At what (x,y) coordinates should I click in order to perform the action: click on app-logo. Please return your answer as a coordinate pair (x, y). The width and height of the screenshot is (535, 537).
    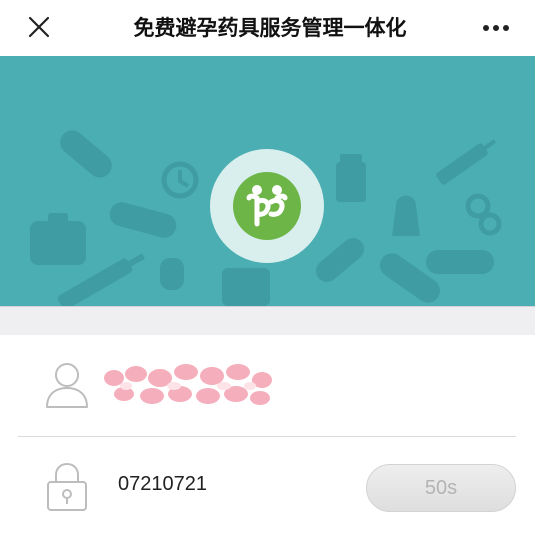
    Looking at the image, I should click on (267, 206).